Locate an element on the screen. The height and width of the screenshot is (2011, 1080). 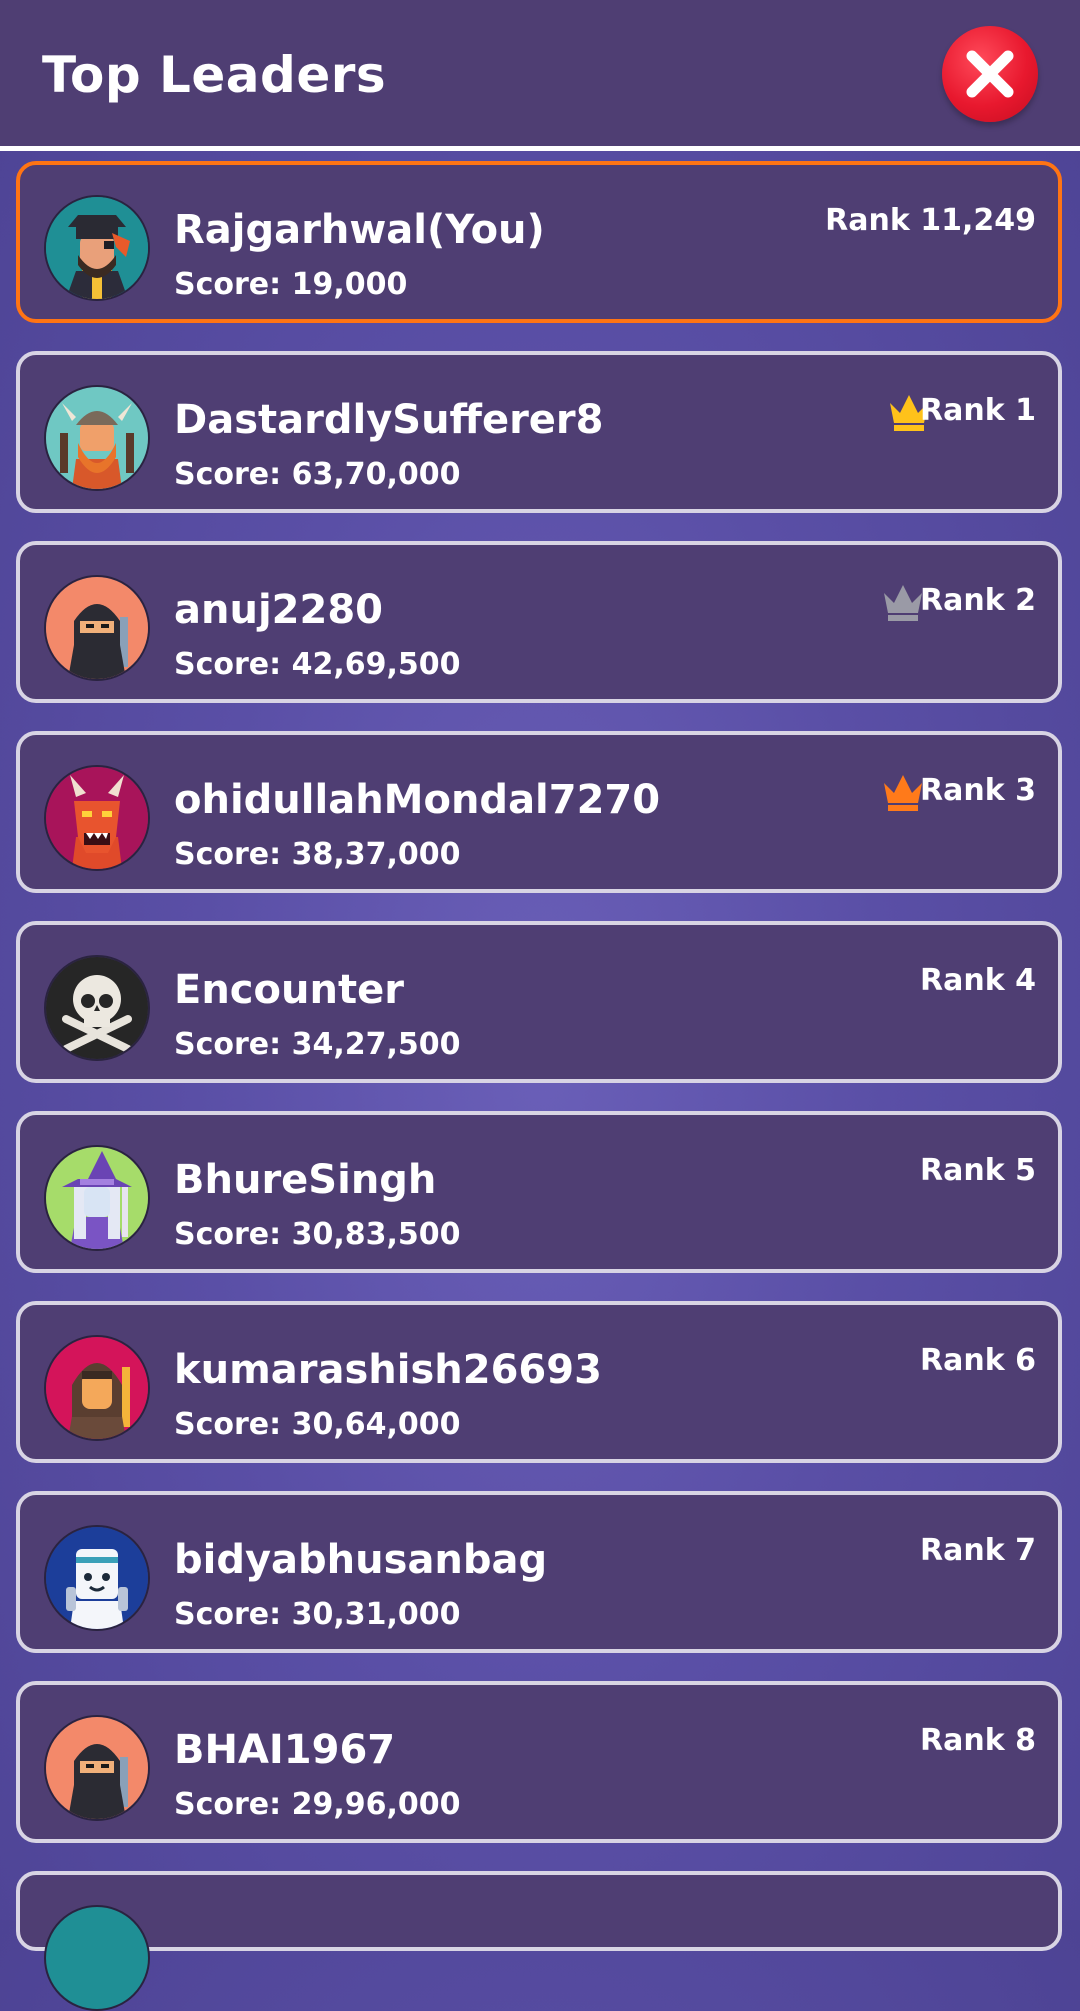
player-score: Score: 30,31,000 is located at coordinates (317, 1614).